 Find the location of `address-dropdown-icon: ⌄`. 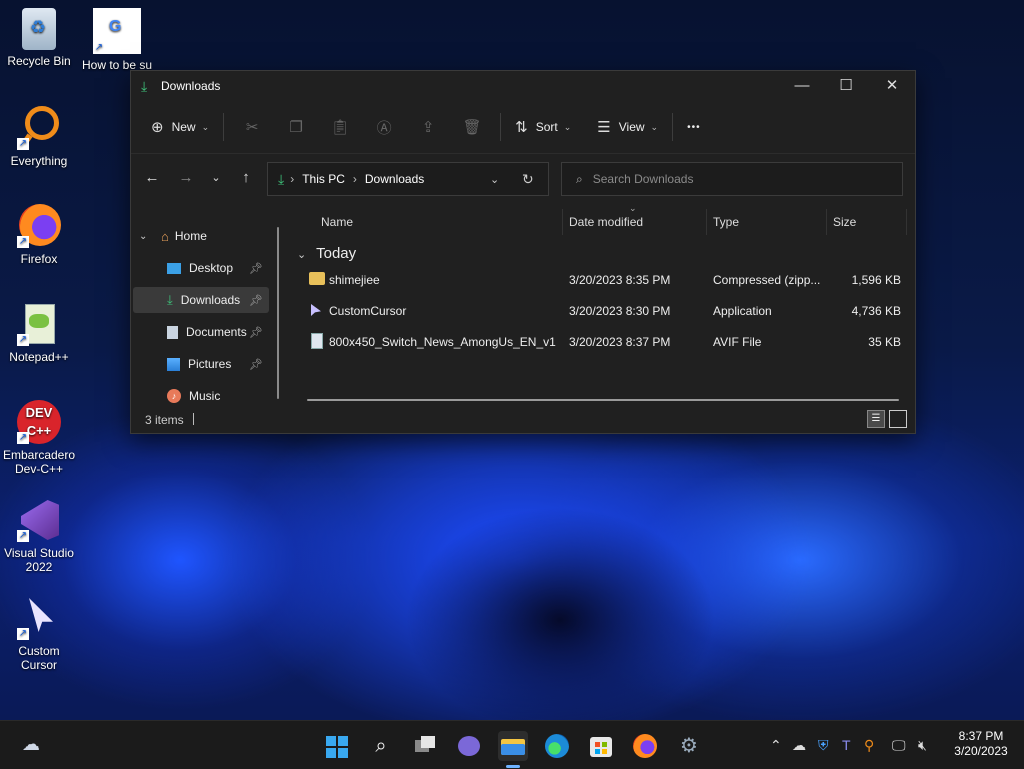

address-dropdown-icon: ⌄ is located at coordinates (494, 179).